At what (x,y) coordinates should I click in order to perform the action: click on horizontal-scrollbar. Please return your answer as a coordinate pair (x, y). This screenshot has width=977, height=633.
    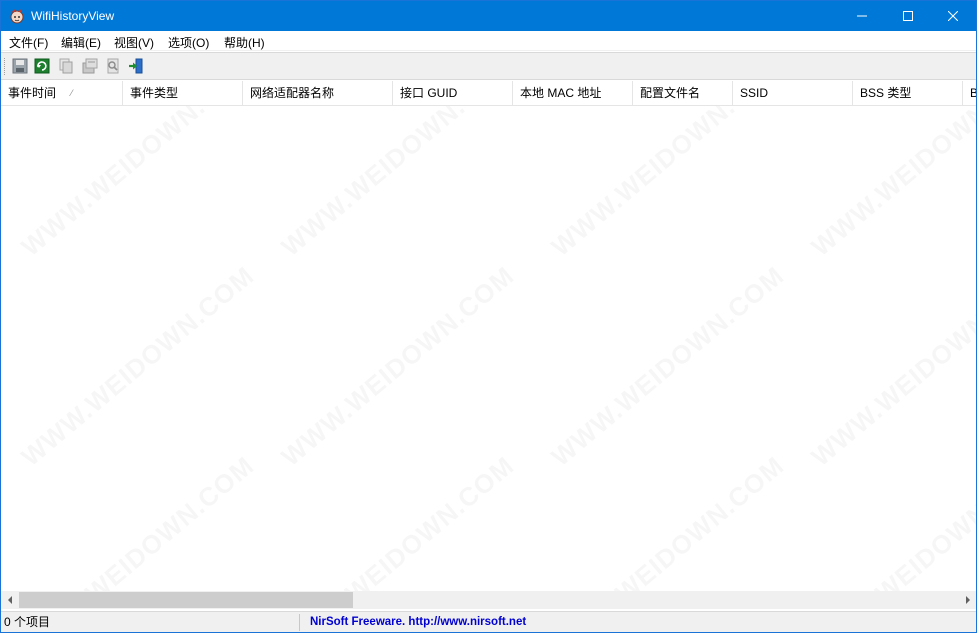
    Looking at the image, I should click on (488, 600).